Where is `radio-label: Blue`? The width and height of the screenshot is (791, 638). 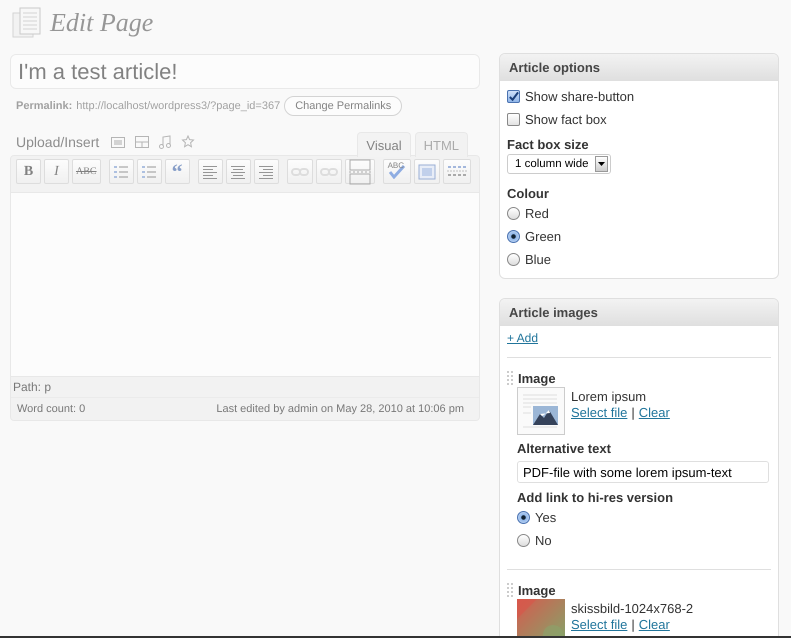
radio-label: Blue is located at coordinates (538, 259).